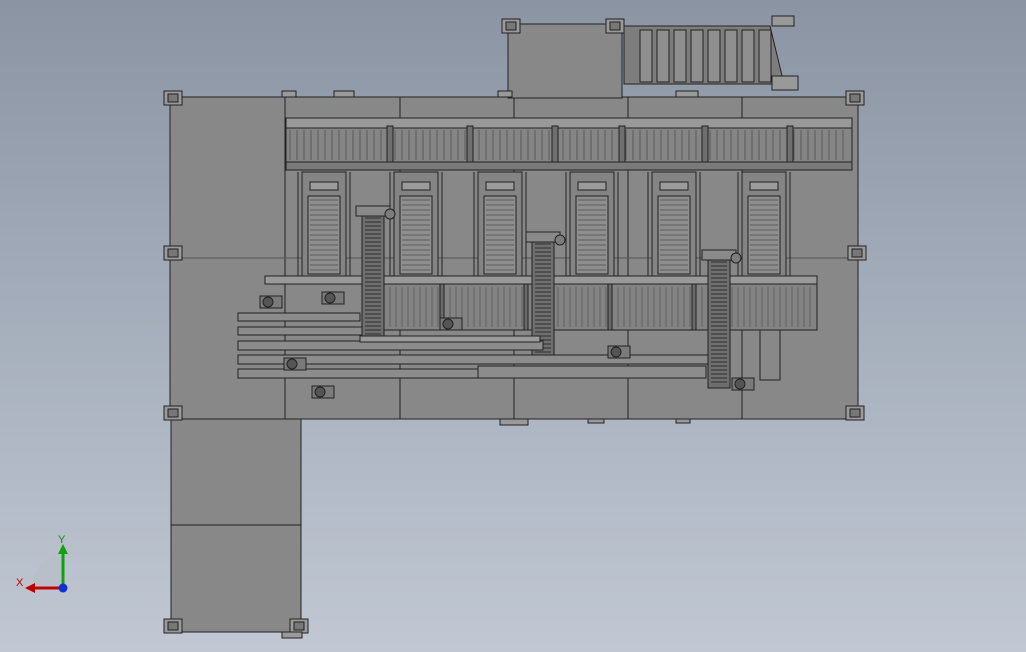 This screenshot has width=1026, height=652. I want to click on x-axis-label: X, so click(20, 583).